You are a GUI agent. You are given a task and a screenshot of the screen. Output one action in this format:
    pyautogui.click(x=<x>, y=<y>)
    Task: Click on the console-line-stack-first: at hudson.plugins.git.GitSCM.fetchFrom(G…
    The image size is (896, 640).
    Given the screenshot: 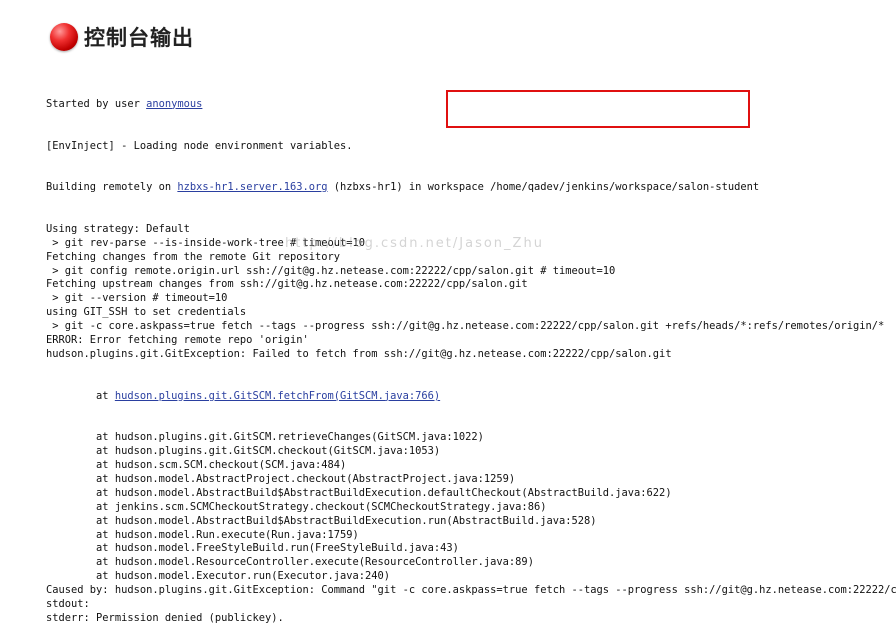 What is the action you would take?
    pyautogui.click(x=243, y=395)
    